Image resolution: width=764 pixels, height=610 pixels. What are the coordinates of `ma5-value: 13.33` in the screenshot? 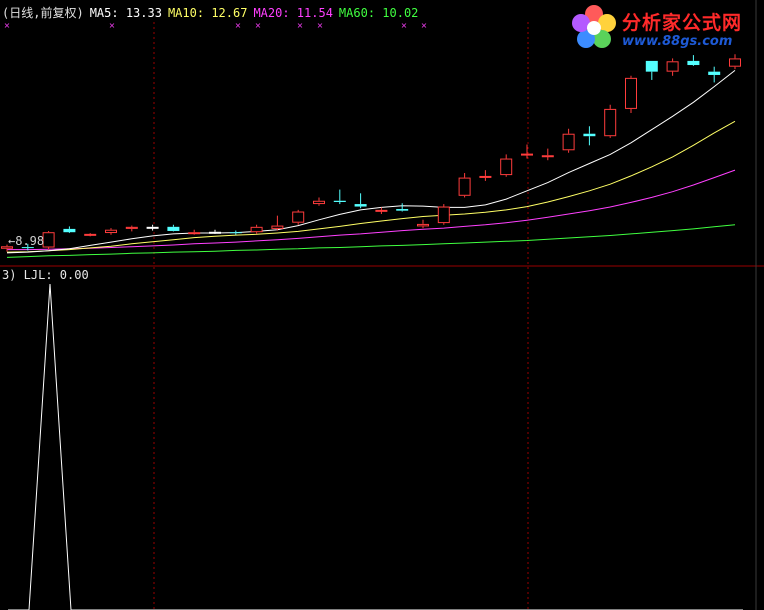 It's located at (143, 13).